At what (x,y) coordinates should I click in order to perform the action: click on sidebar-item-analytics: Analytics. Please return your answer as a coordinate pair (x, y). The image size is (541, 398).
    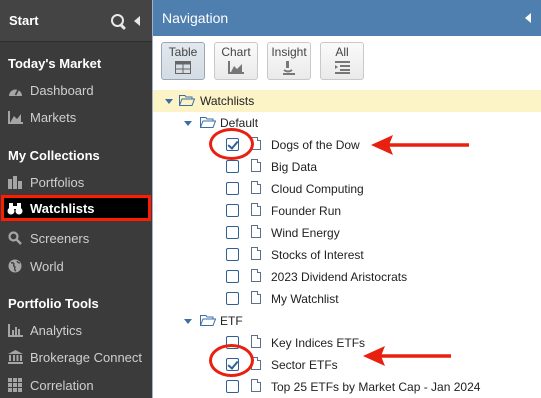
    Looking at the image, I should click on (76, 330).